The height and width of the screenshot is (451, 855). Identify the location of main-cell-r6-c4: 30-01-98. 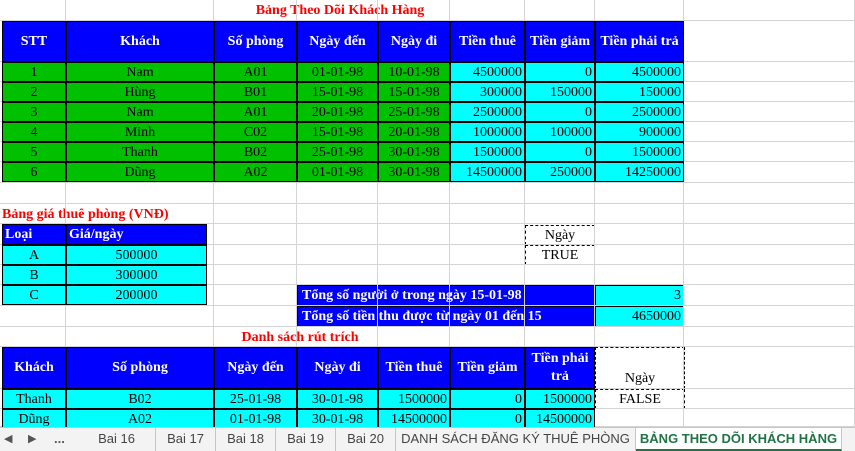
(414, 172).